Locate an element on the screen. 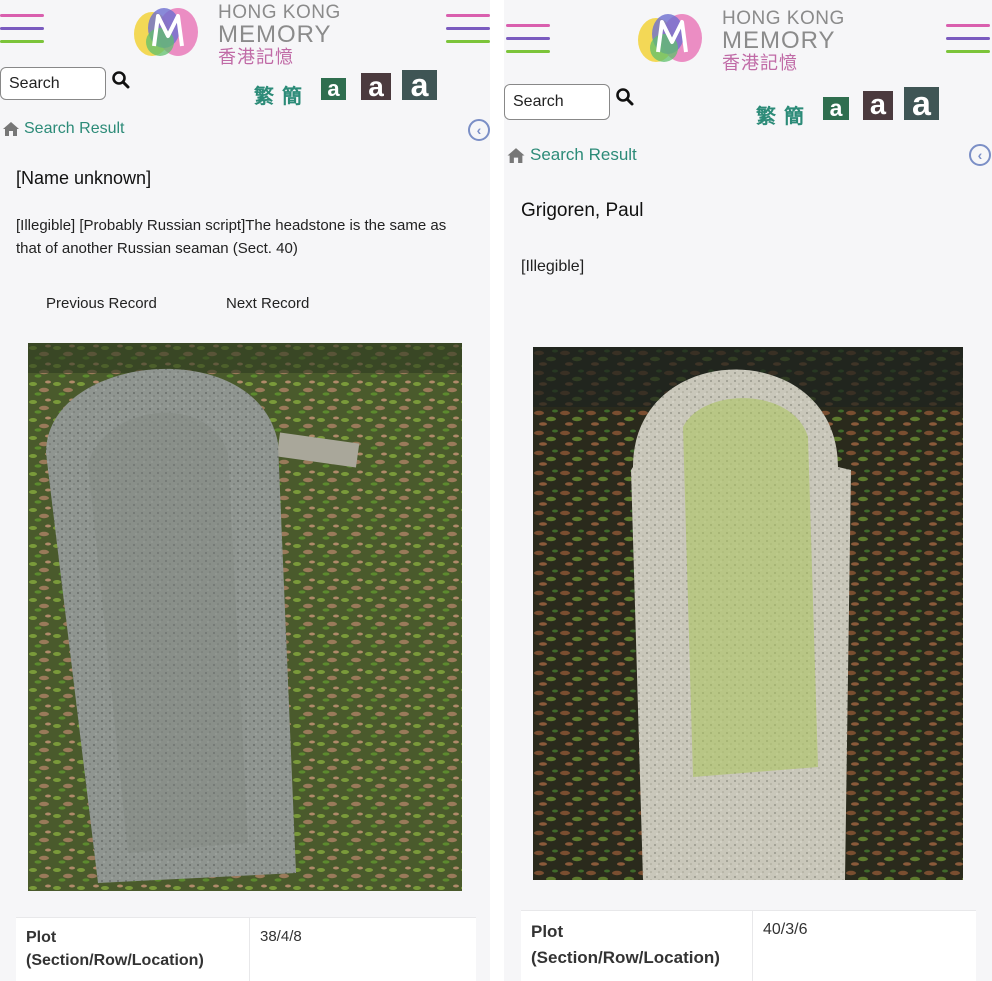 This screenshot has width=992, height=981. record-title: Grigoren, Paul is located at coordinates (582, 210).